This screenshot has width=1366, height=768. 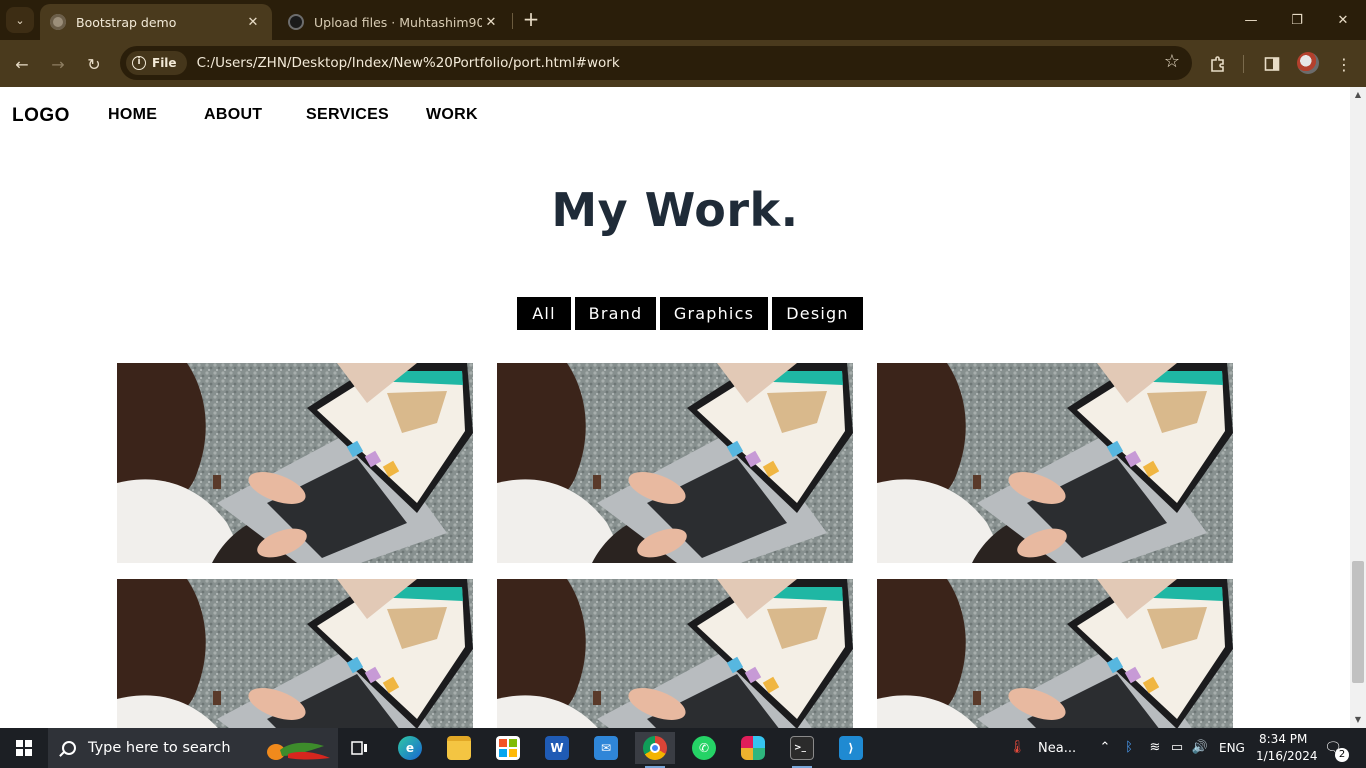 I want to click on filter-graphics-button: Graphics, so click(x=714, y=313).